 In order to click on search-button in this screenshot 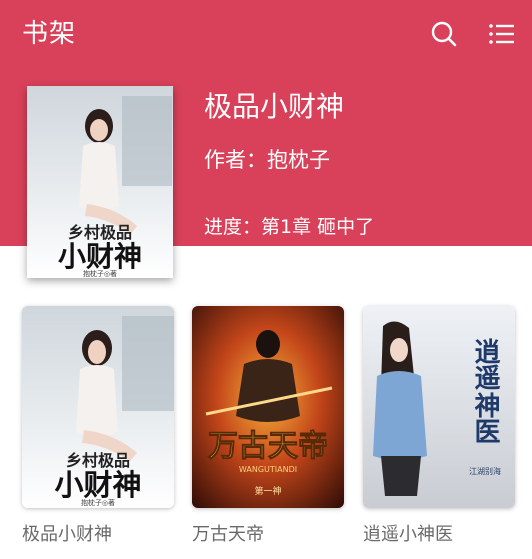, I will do `click(444, 34)`.